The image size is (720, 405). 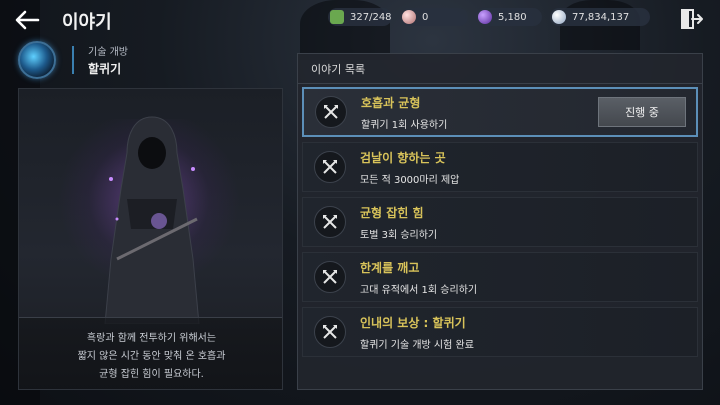 What do you see at coordinates (500, 112) in the screenshot?
I see `quest-item-0: 호흡과 균형 할퀴기 1회 사용하기 진행 중` at bounding box center [500, 112].